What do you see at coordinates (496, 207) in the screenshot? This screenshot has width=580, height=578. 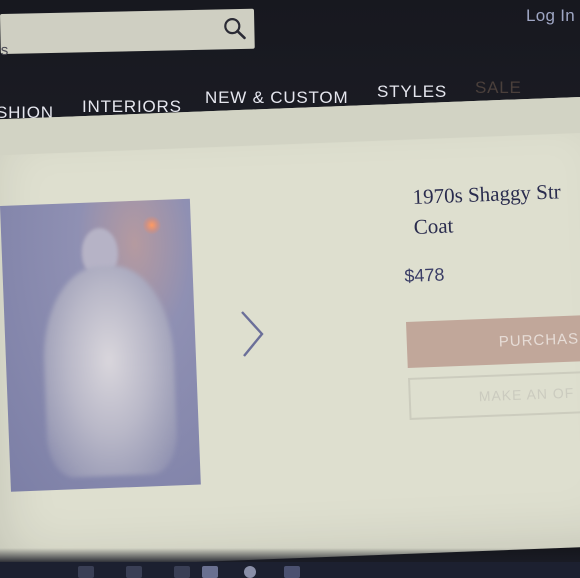 I see `product-title: 1970s Shaggy Str Coat` at bounding box center [496, 207].